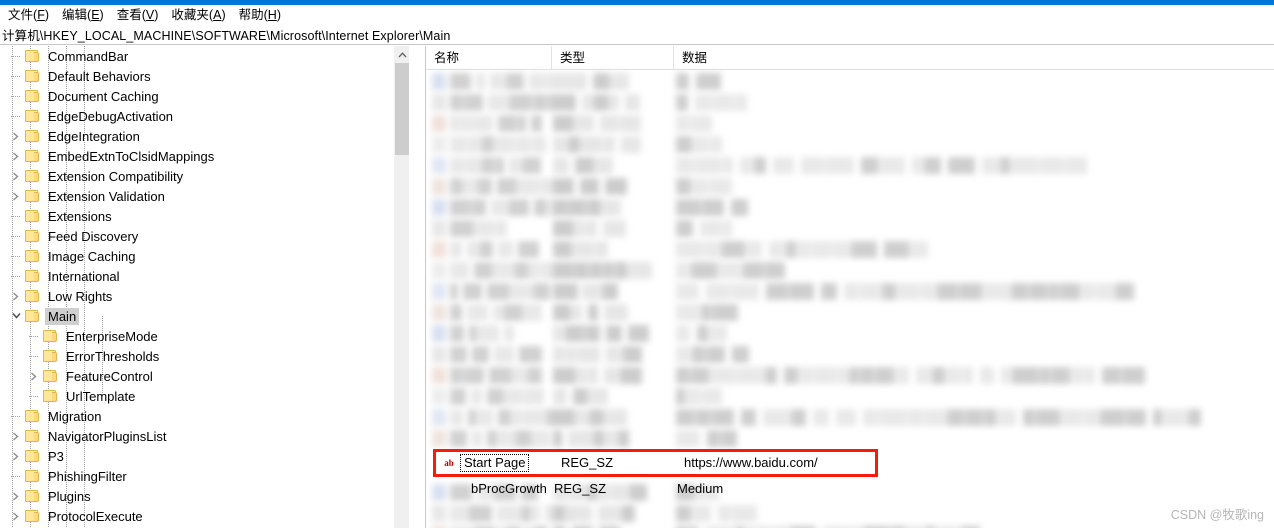  What do you see at coordinates (77, 516) in the screenshot?
I see `tree-item-protocolexecute: ProtocolExecute` at bounding box center [77, 516].